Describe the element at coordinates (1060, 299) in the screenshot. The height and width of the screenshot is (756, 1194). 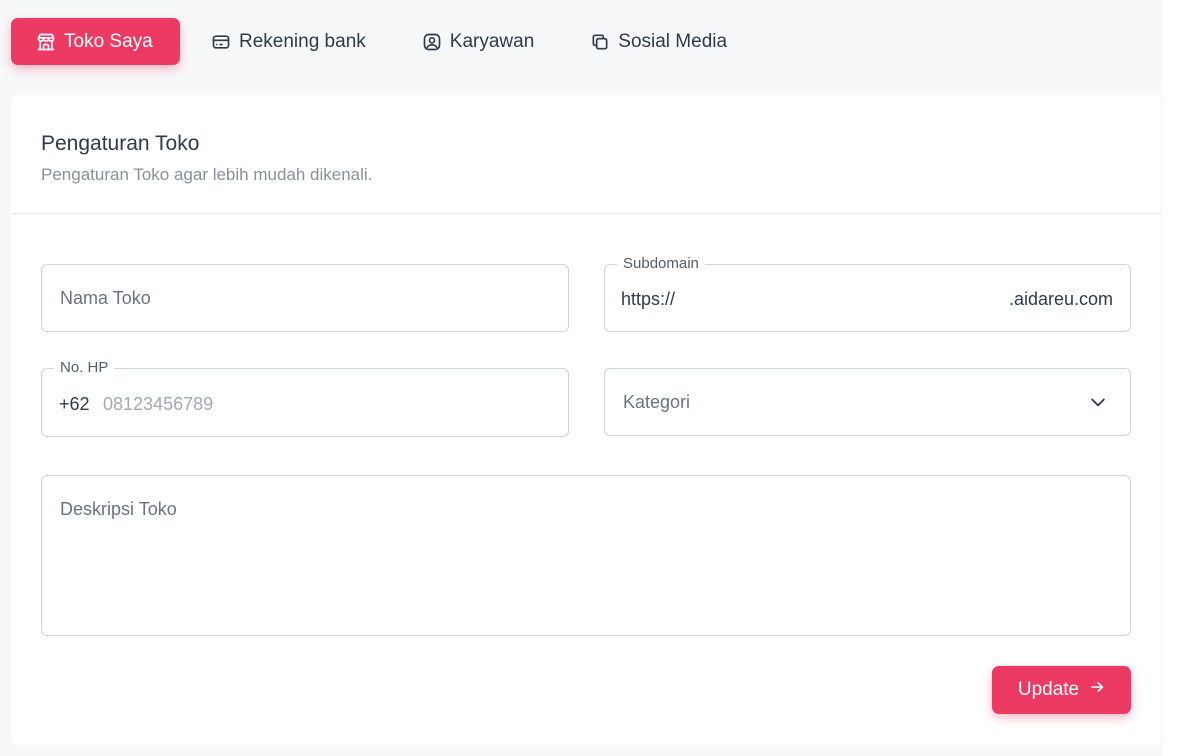
I see `subdomain-suffix: .aidareu.com` at that location.